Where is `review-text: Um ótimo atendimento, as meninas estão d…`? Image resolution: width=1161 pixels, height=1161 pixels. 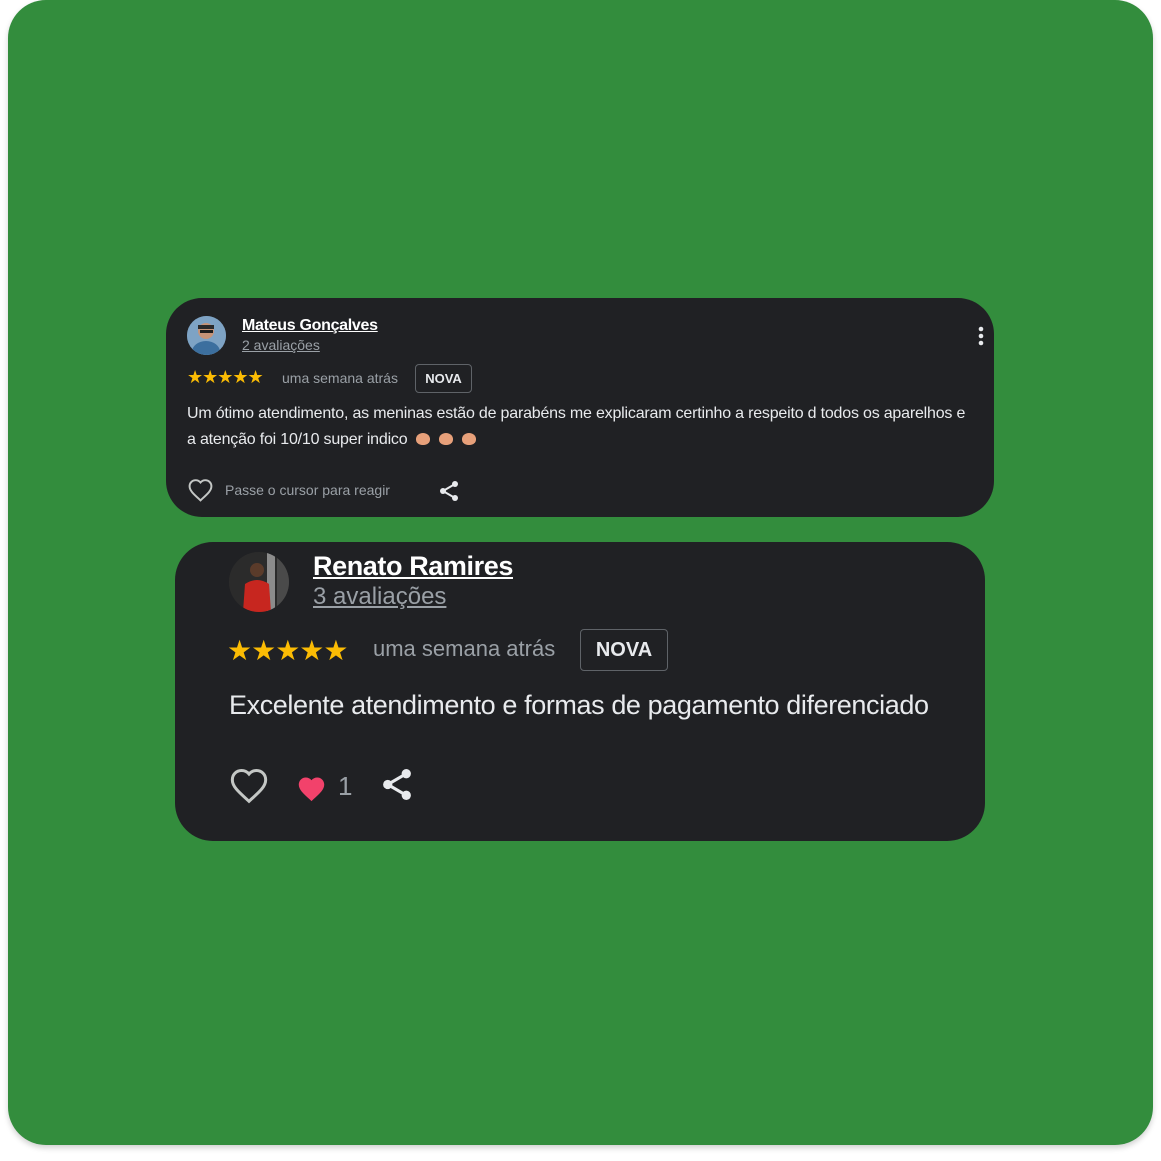 review-text: Um ótimo atendimento, as meninas estão d… is located at coordinates (582, 427).